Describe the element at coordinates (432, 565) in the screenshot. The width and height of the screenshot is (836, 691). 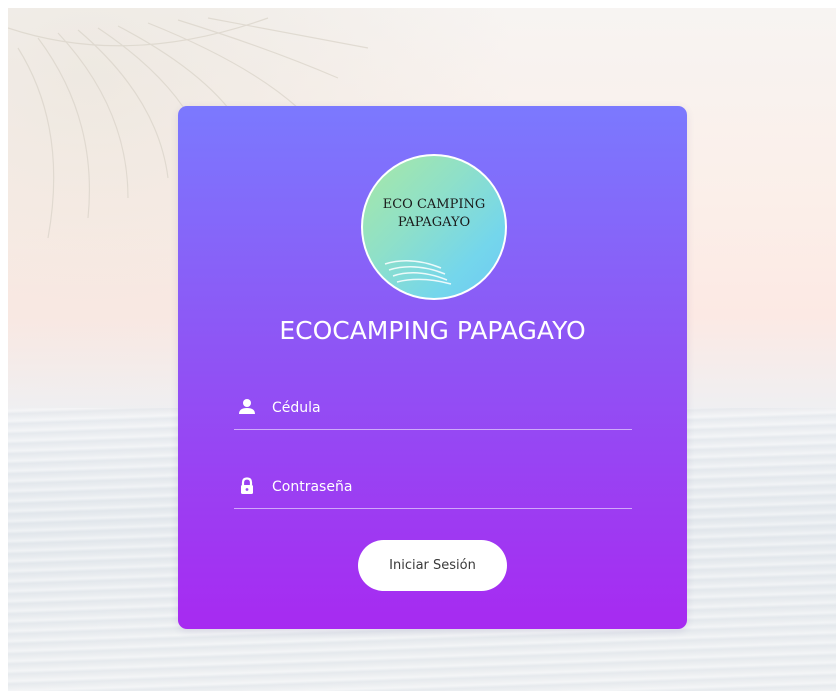
I see `login-button: Iniciar Sesión` at that location.